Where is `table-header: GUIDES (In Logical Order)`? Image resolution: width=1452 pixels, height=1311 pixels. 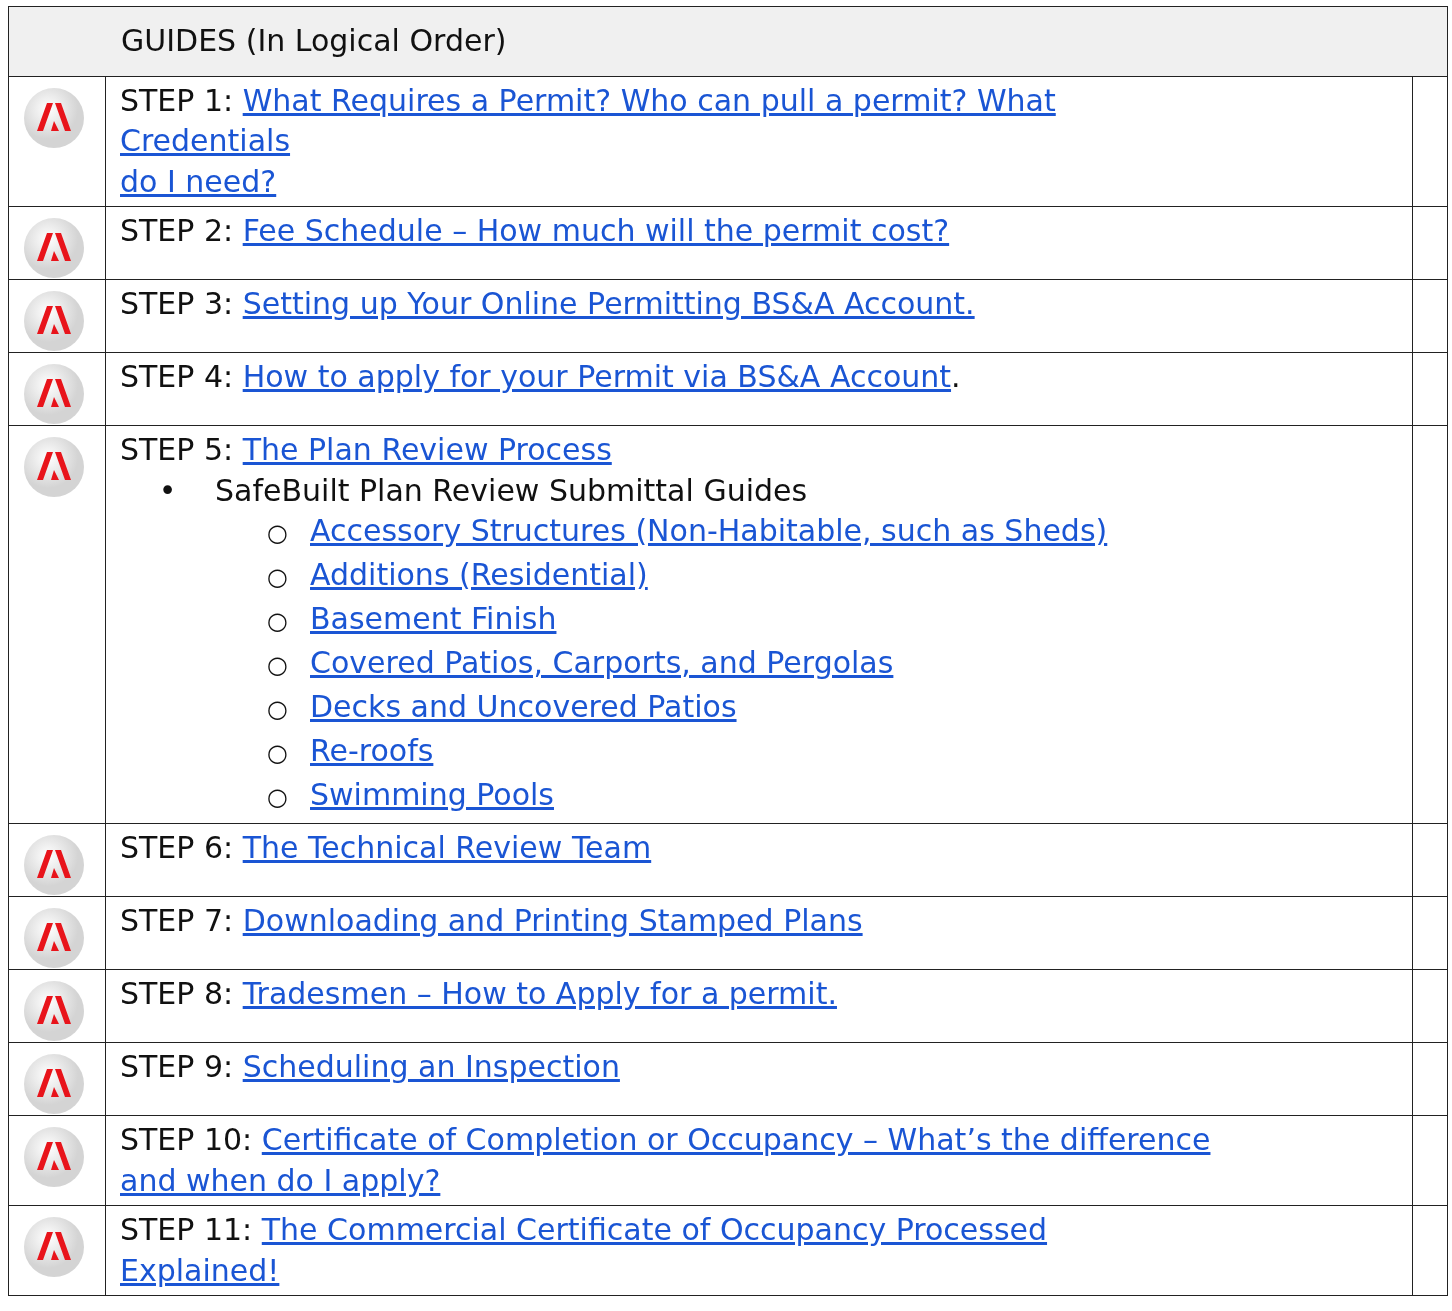 table-header: GUIDES (In Logical Order) is located at coordinates (728, 41).